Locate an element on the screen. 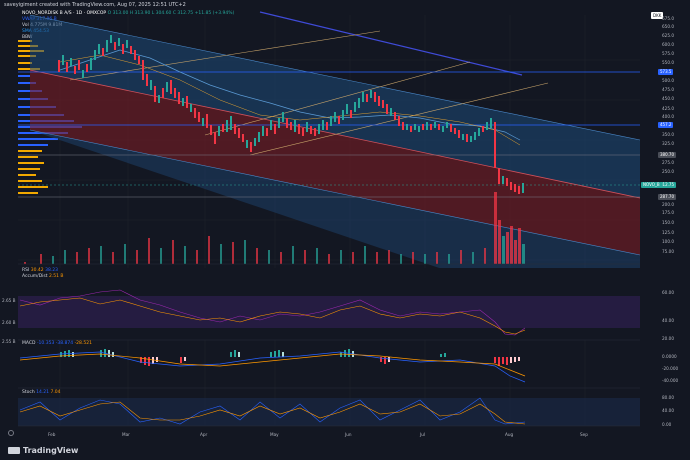 The width and height of the screenshot is (690, 460). accum-tick-1: 2.65 B is located at coordinates (9, 300).